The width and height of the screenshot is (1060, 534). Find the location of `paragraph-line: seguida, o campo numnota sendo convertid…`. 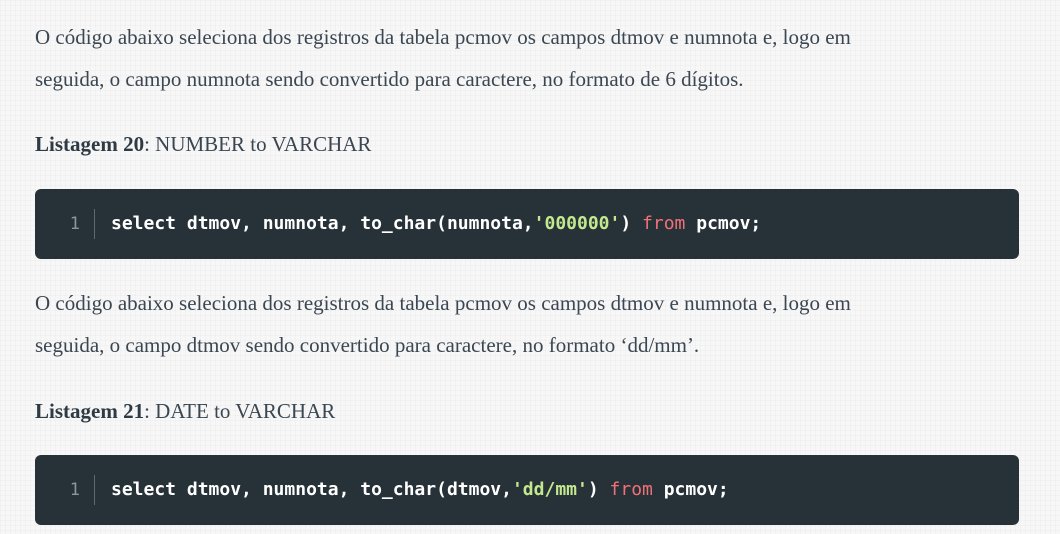

paragraph-line: seguida, o campo numnota sendo convertid… is located at coordinates (389, 79).